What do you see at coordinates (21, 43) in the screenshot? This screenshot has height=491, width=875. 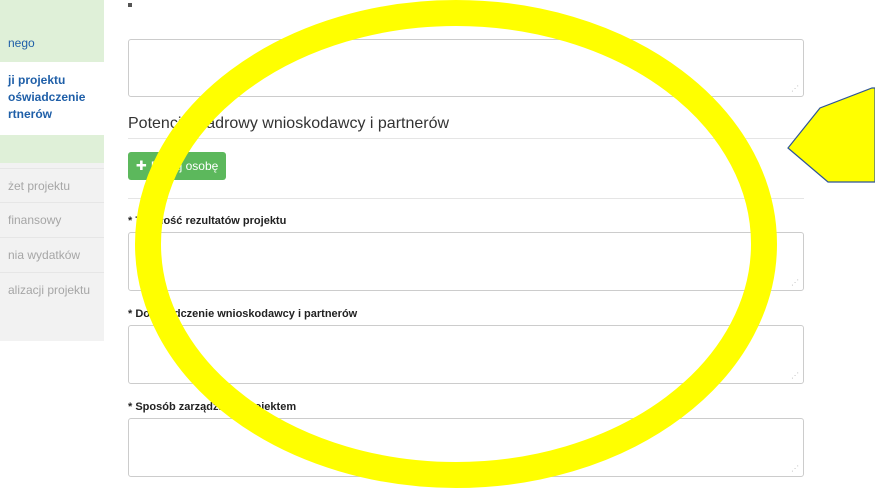 I see `sidebar-item-label: nego` at bounding box center [21, 43].